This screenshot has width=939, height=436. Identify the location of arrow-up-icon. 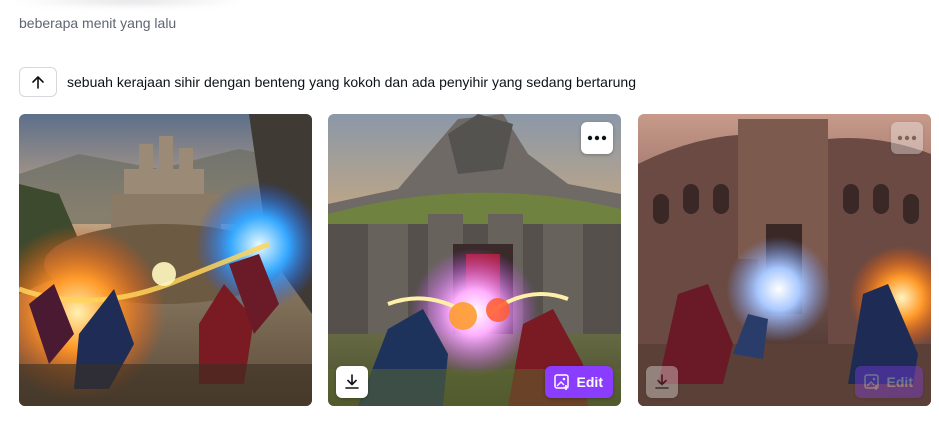
(38, 82).